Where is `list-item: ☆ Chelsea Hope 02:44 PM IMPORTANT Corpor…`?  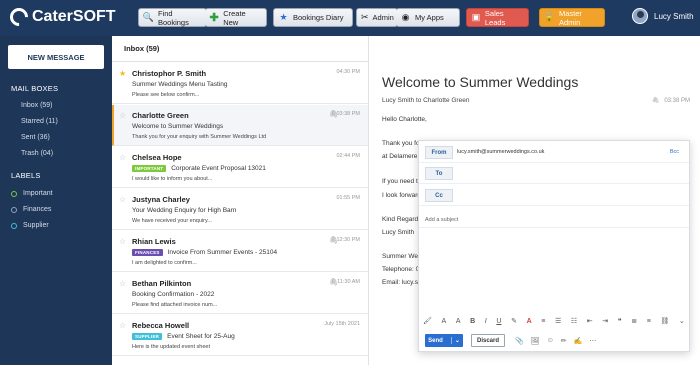
list-item: ☆ Chelsea Hope 02:44 PM IMPORTANT Corpor… is located at coordinates (240, 167).